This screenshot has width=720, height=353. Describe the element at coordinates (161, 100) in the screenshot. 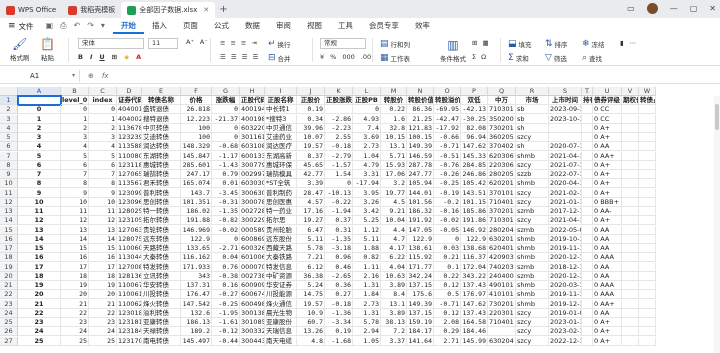

I see `header-cell: 转债名称` at that location.